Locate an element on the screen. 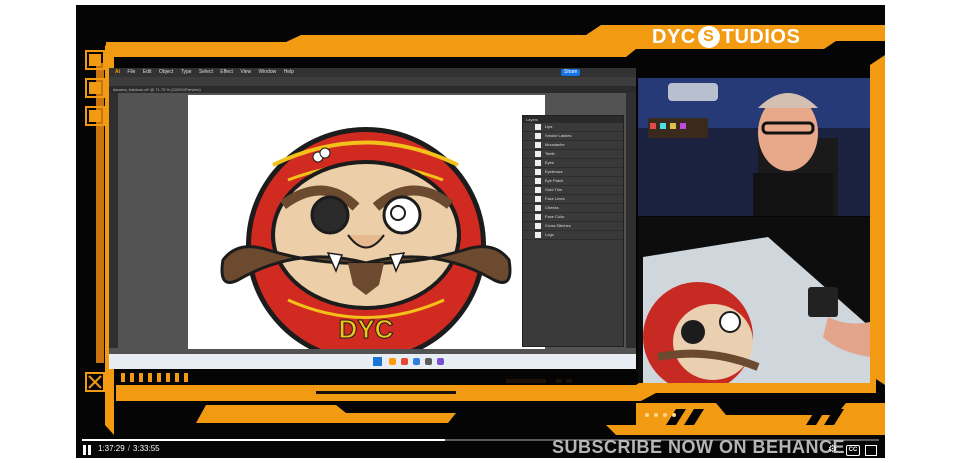 Image resolution: width=960 pixels, height=463 pixels. webcam-view is located at coordinates (754, 147).